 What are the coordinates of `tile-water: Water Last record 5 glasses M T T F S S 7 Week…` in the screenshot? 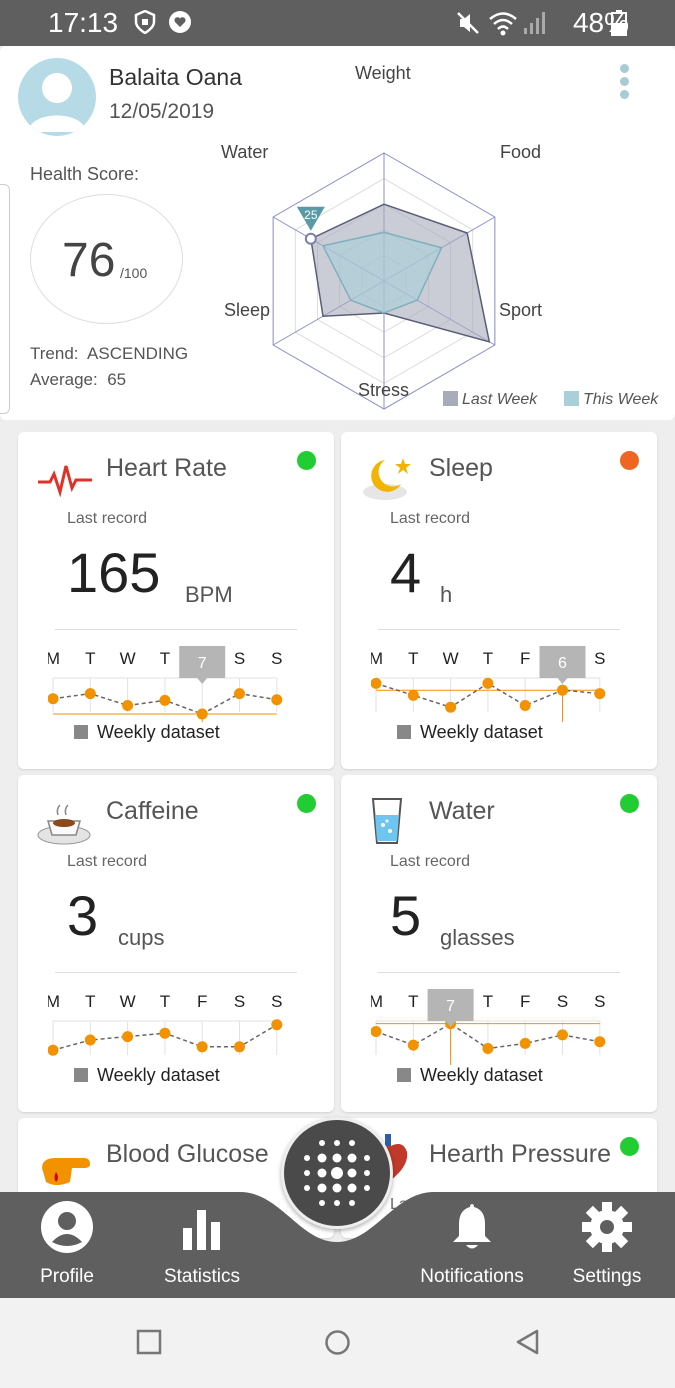 It's located at (499, 943).